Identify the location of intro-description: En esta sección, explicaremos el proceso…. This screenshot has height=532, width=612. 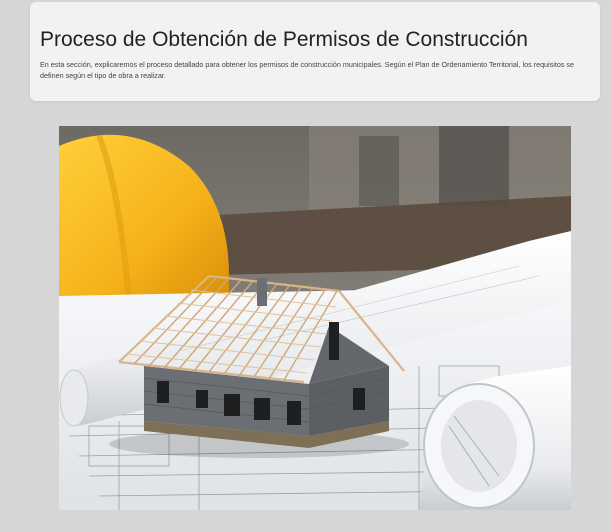
(307, 70).